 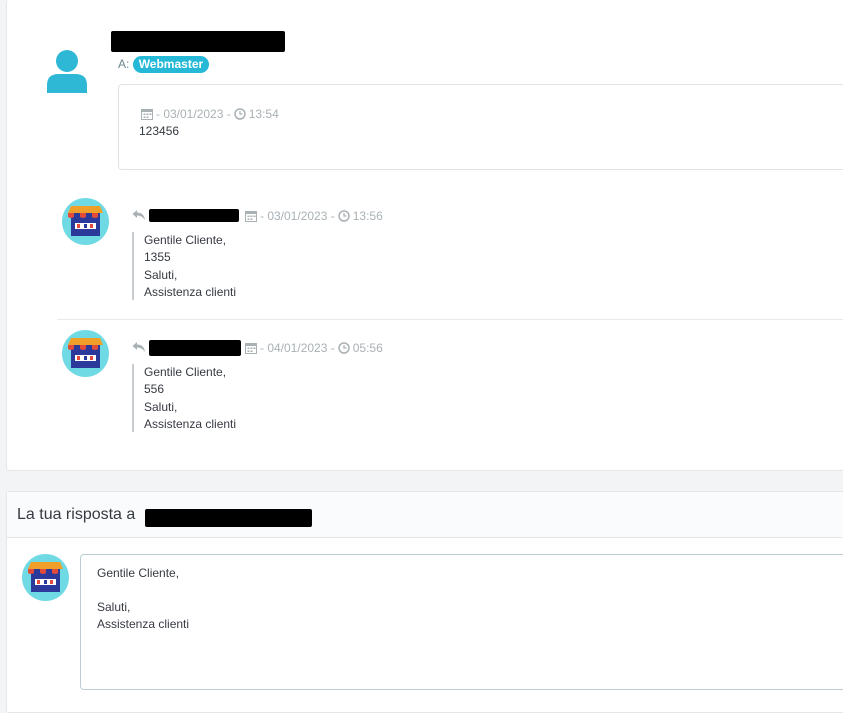 What do you see at coordinates (450, 319) in the screenshot?
I see `reply-divider` at bounding box center [450, 319].